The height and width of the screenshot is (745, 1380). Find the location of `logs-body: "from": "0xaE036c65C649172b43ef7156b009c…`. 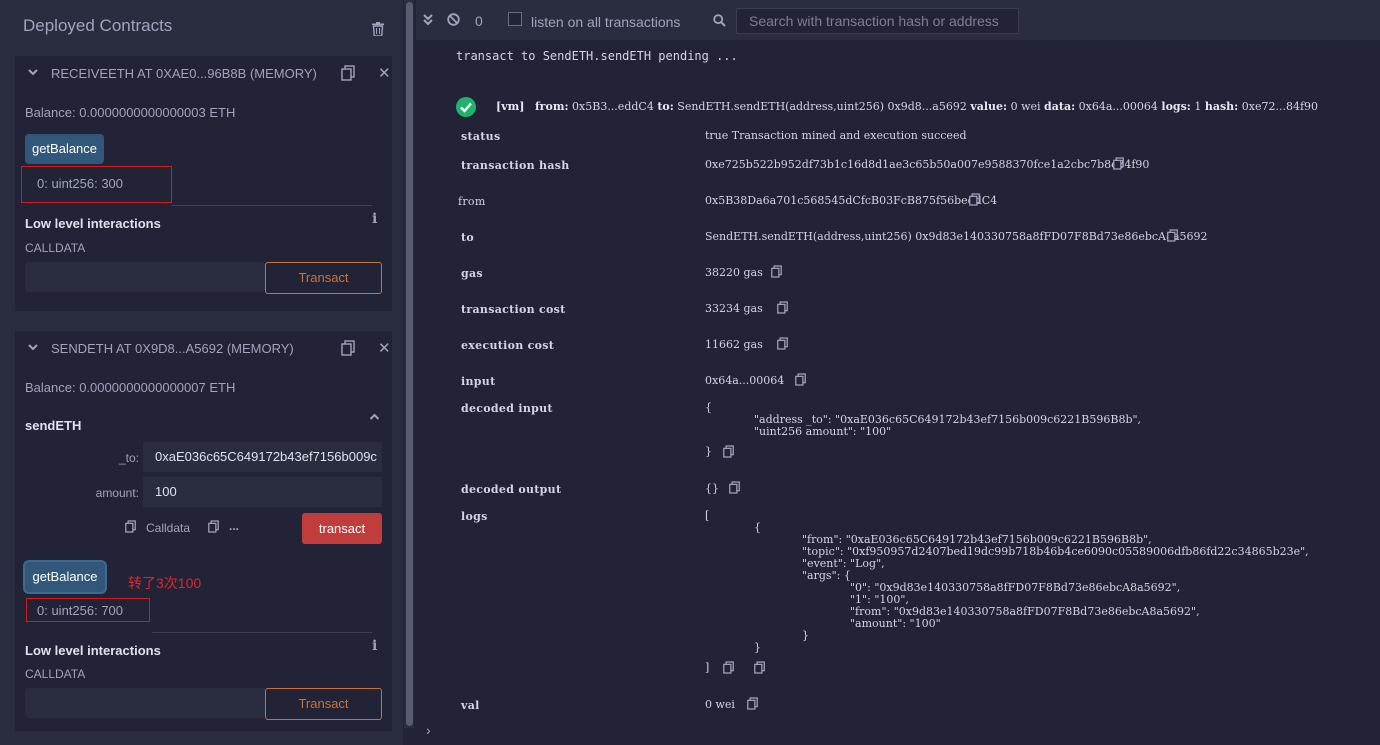

logs-body: "from": "0xaE036c65C649172b43ef7156b009c… is located at coordinates (1055, 557).